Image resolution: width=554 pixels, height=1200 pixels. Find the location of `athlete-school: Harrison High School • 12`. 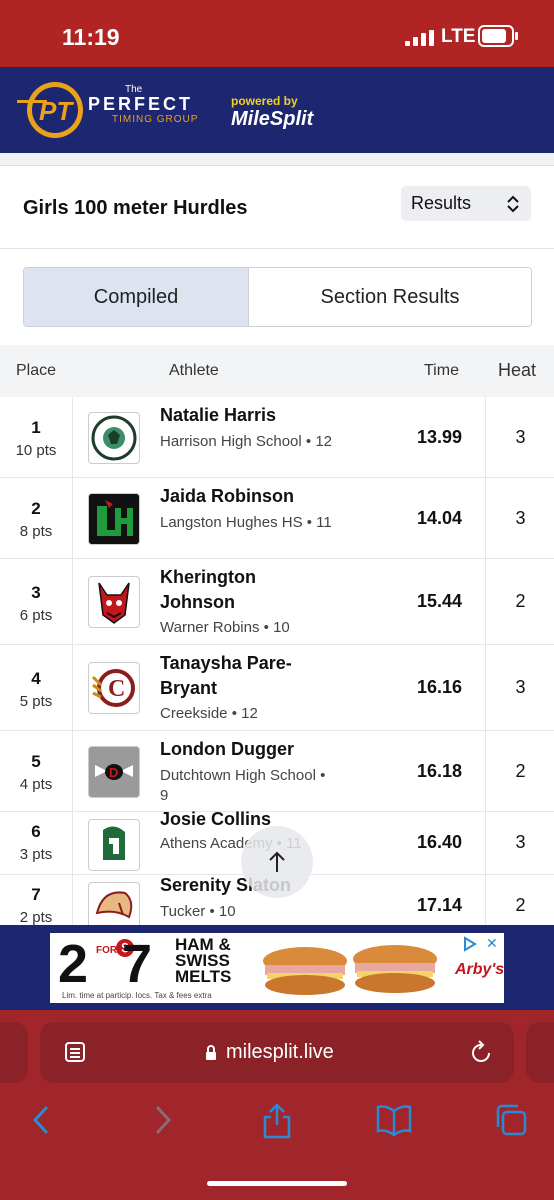

athlete-school: Harrison High School • 12 is located at coordinates (246, 441).